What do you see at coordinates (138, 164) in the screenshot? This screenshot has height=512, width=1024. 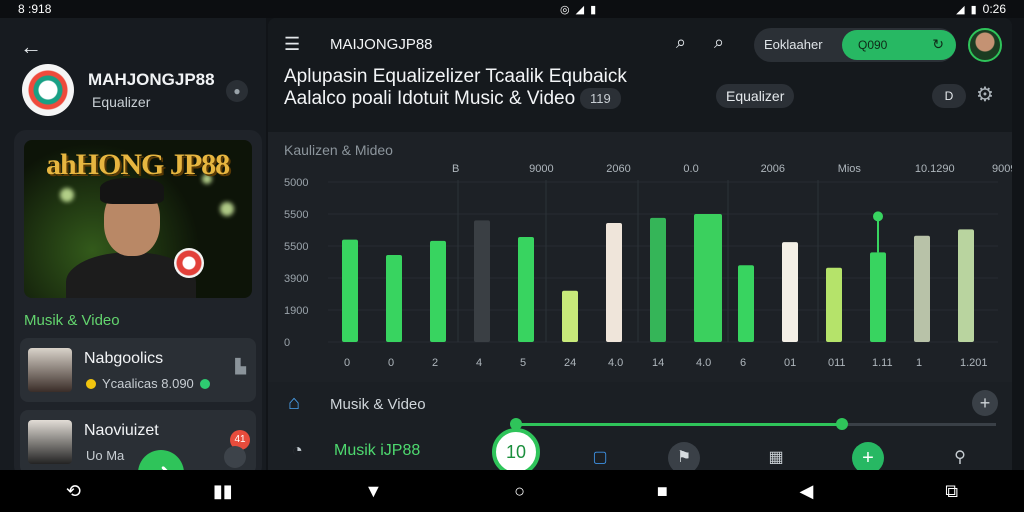 I see `hero-title: ahHONG JP88` at bounding box center [138, 164].